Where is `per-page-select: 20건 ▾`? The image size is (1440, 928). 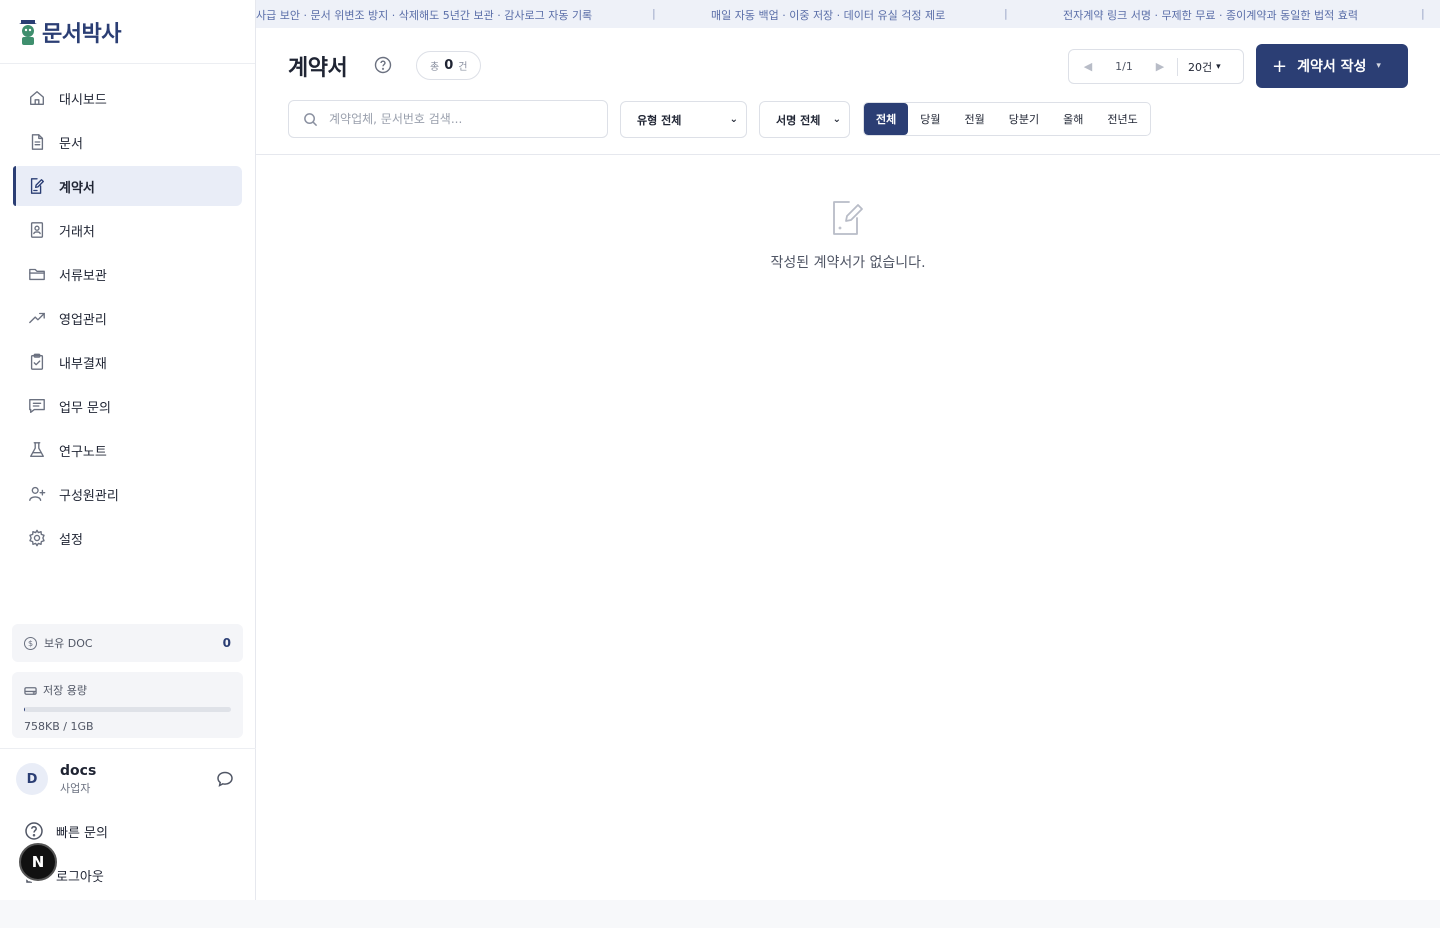
per-page-select: 20건 ▾ is located at coordinates (1204, 67).